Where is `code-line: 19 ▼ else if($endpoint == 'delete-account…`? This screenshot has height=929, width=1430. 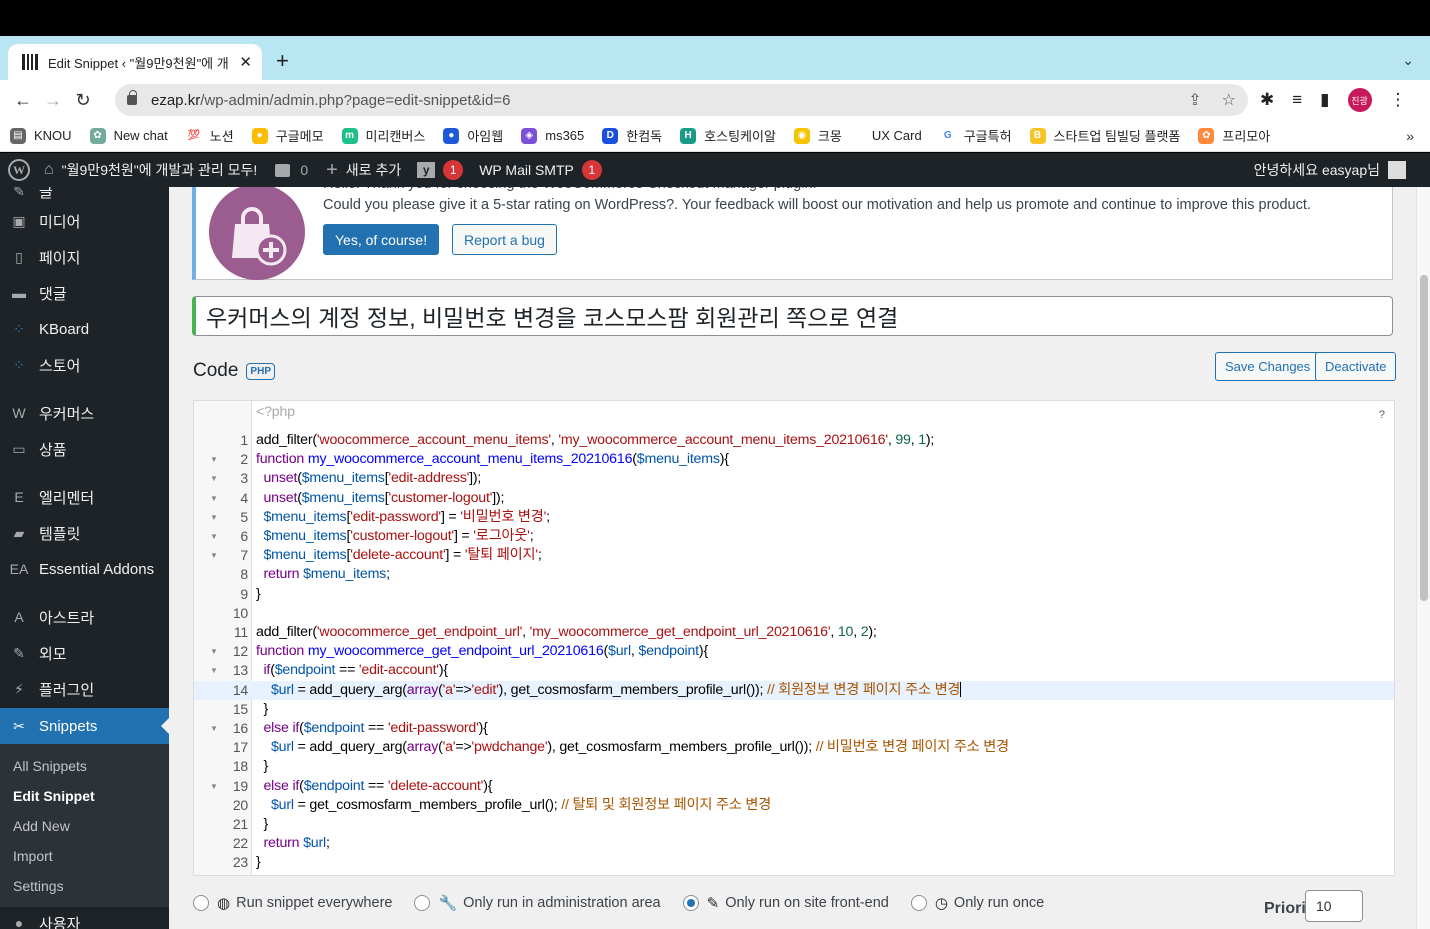 code-line: 19 ▼ else if($endpoint == 'delete-account… is located at coordinates (794, 786).